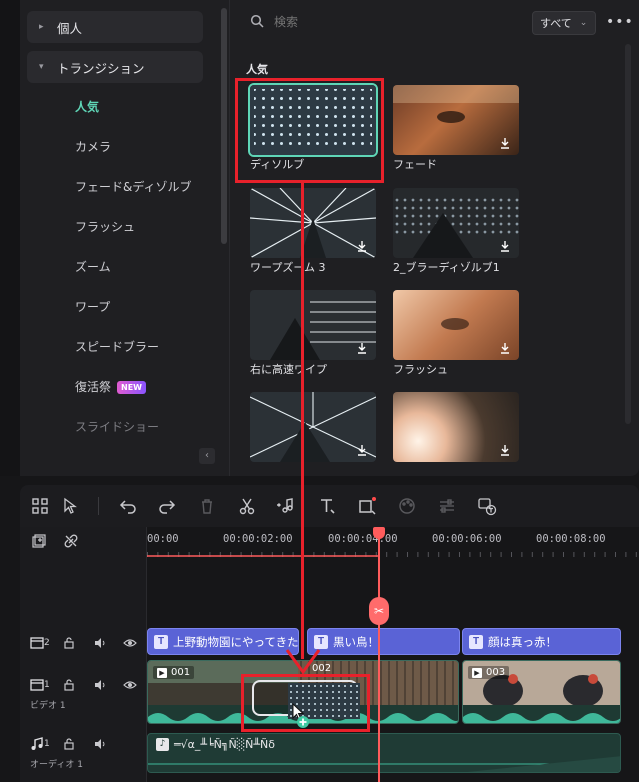  Describe the element at coordinates (131, 387) in the screenshot. I see `new-badge: NEW` at that location.